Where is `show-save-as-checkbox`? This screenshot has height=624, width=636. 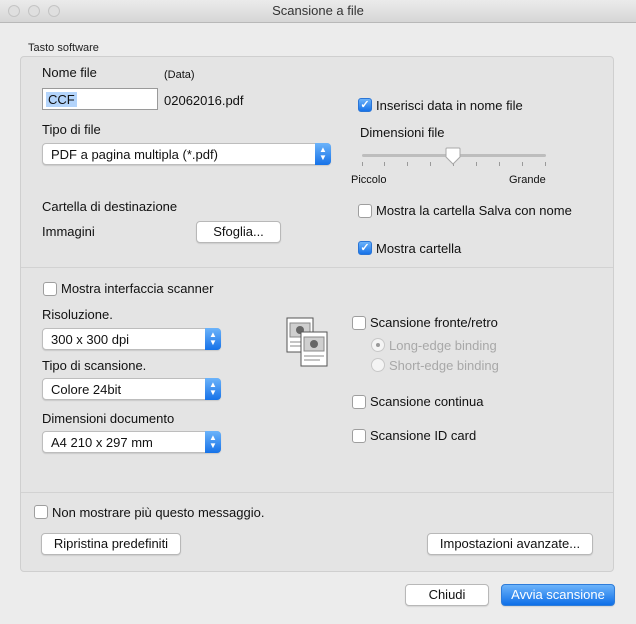 show-save-as-checkbox is located at coordinates (365, 211).